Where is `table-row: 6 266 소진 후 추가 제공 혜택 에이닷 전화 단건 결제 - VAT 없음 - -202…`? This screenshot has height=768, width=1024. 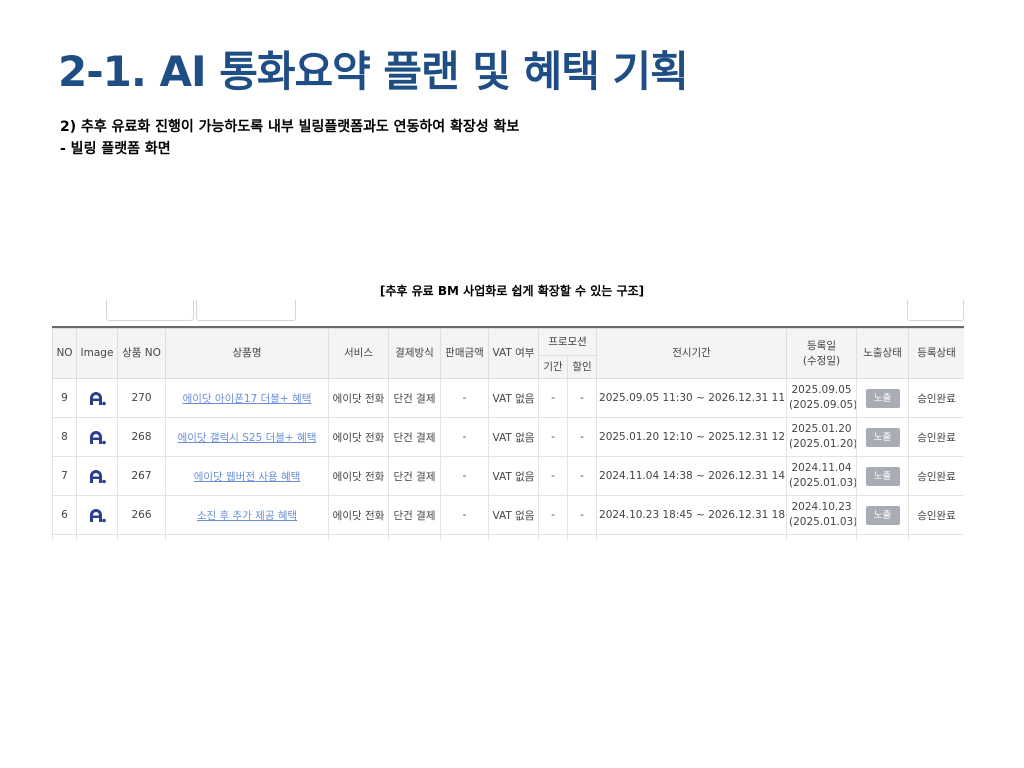
table-row: 6 266 소진 후 추가 제공 혜택 에이닷 전화 단건 결제 - VAT 없음 - -202… is located at coordinates (508, 515).